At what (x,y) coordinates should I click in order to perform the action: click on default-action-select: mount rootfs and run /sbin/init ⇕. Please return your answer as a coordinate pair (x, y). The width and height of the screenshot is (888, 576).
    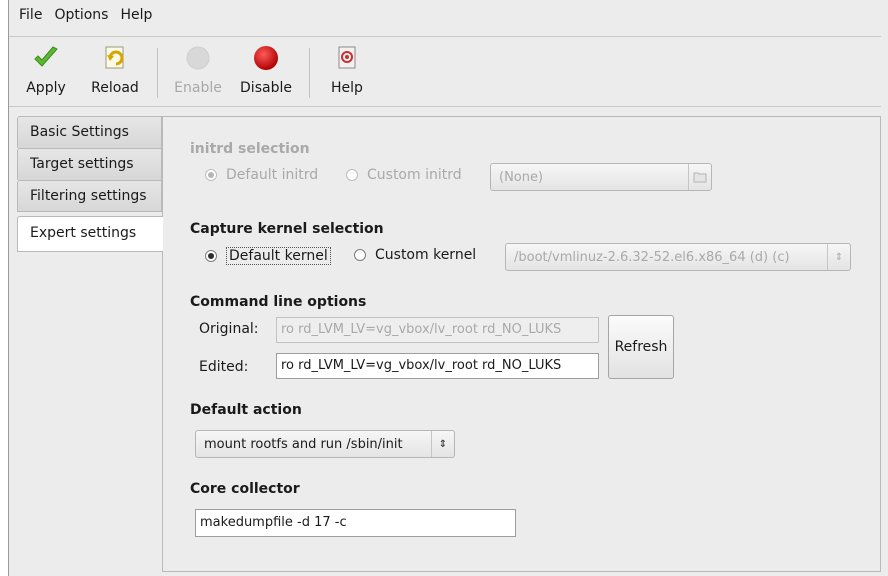
    Looking at the image, I should click on (325, 444).